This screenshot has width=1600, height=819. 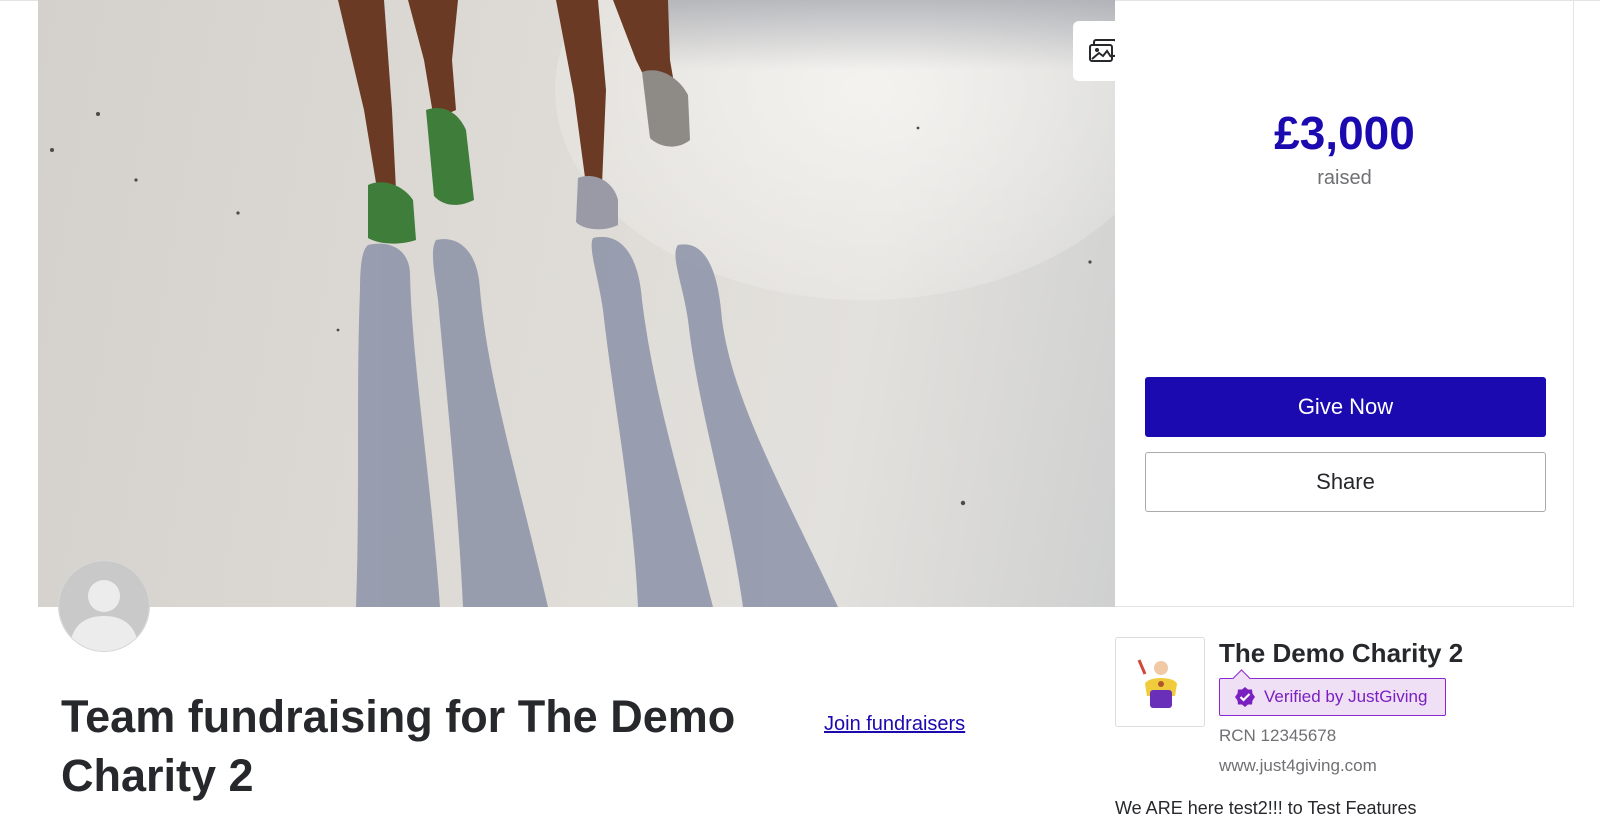 What do you see at coordinates (1278, 735) in the screenshot?
I see `registration-number: RCN 12345678` at bounding box center [1278, 735].